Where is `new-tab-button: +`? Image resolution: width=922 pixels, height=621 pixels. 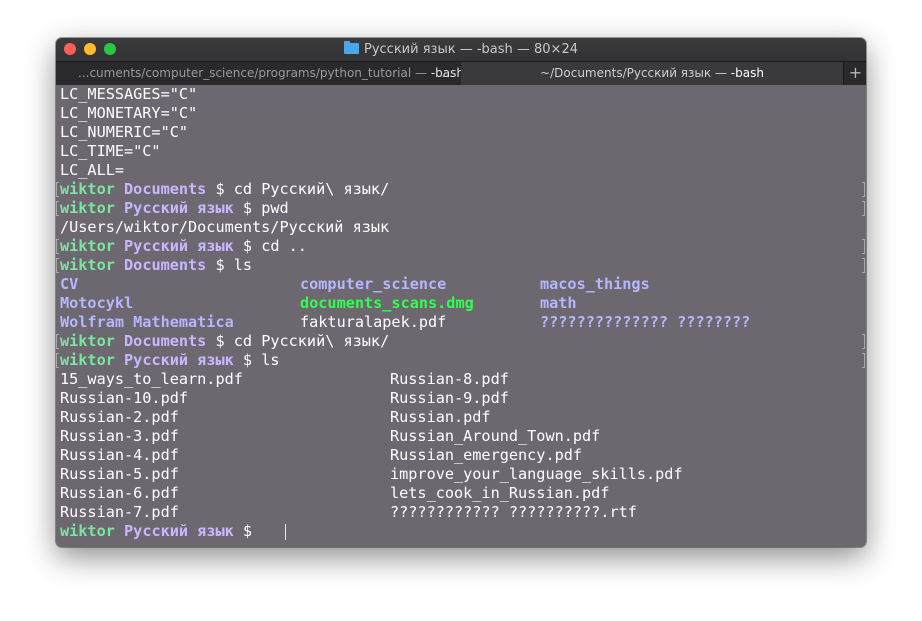 new-tab-button: + is located at coordinates (854, 73).